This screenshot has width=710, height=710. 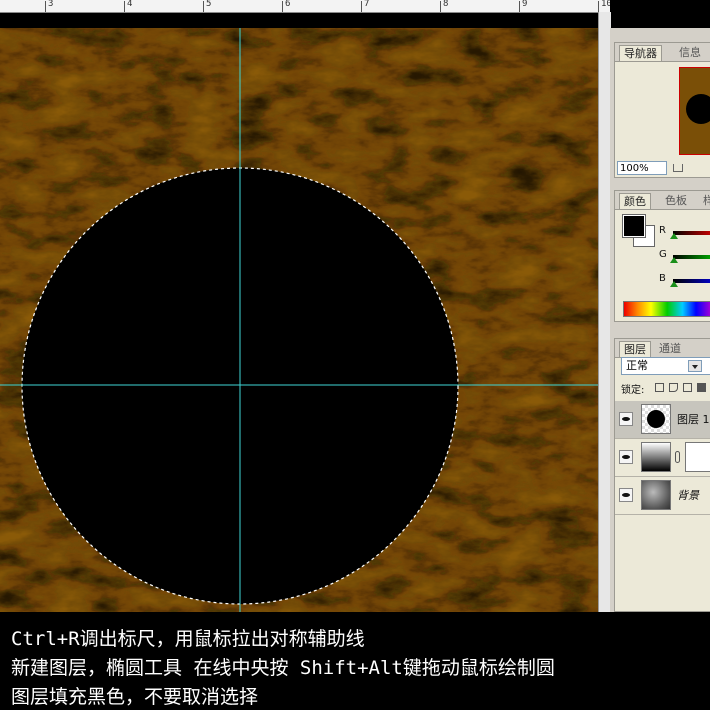 What do you see at coordinates (662, 278) in the screenshot?
I see `blue-channel-label: B` at bounding box center [662, 278].